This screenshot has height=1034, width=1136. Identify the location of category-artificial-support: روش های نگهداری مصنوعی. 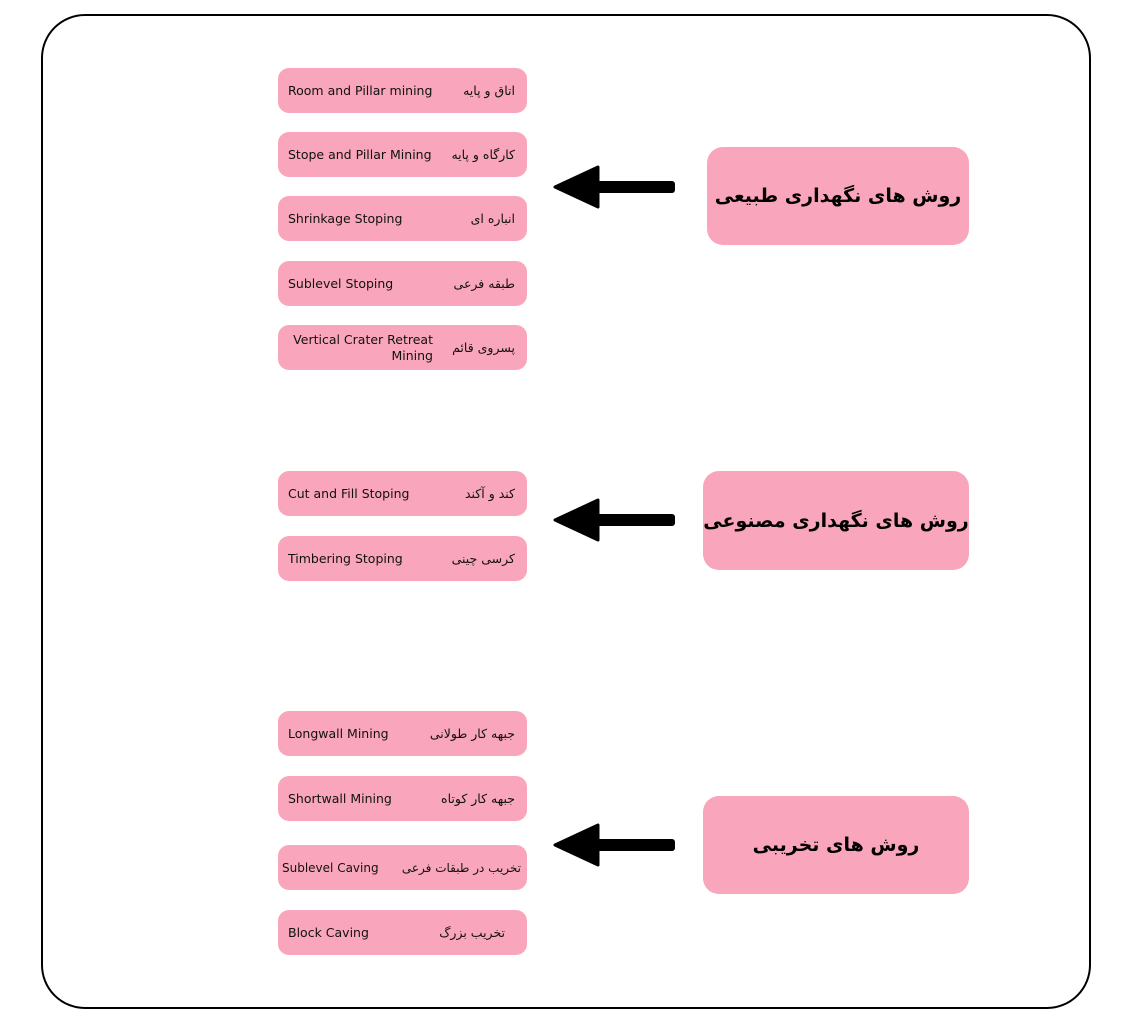
(836, 520).